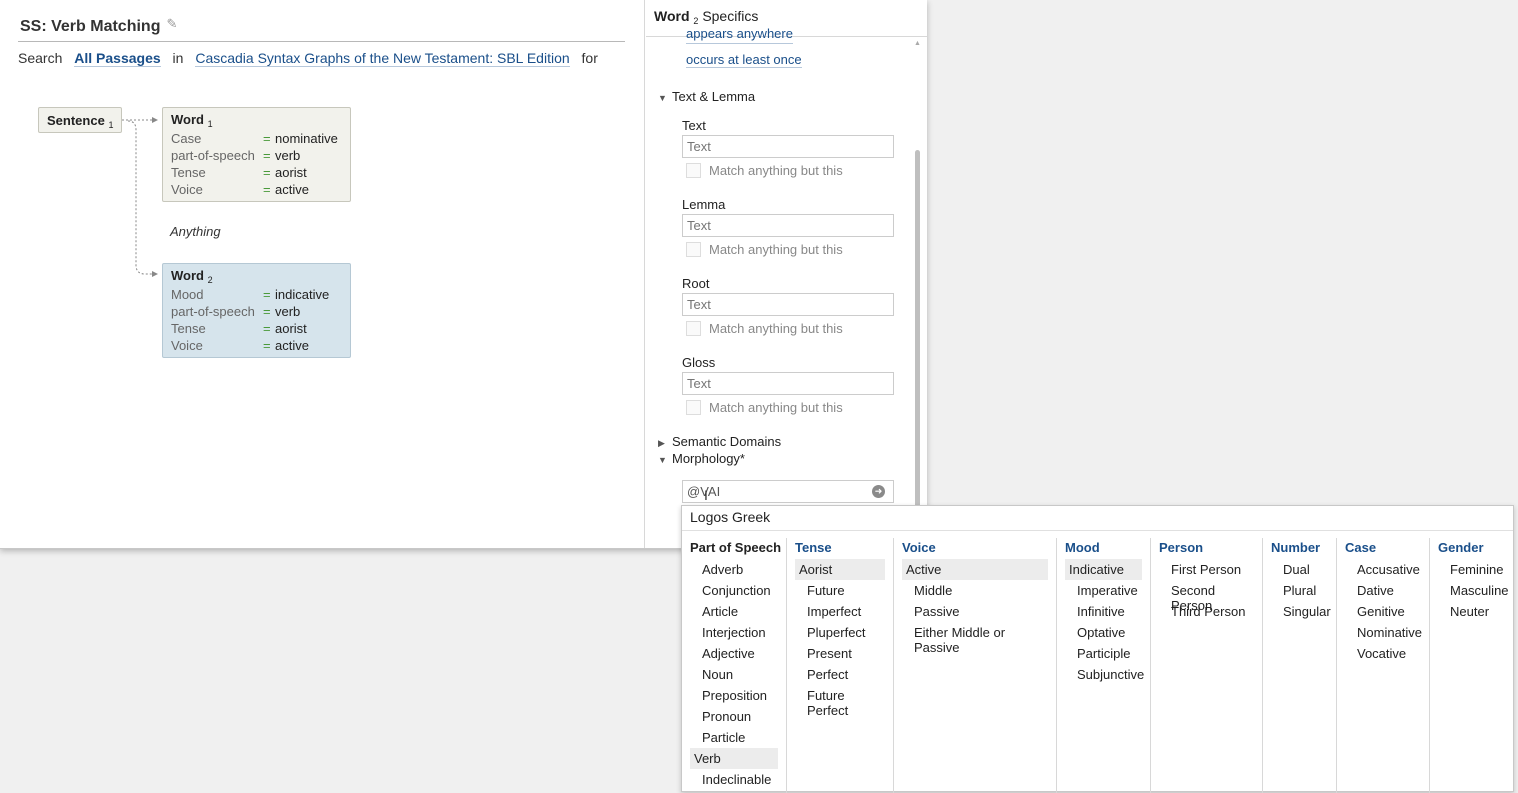  I want to click on dropdown-option: Interjection, so click(734, 632).